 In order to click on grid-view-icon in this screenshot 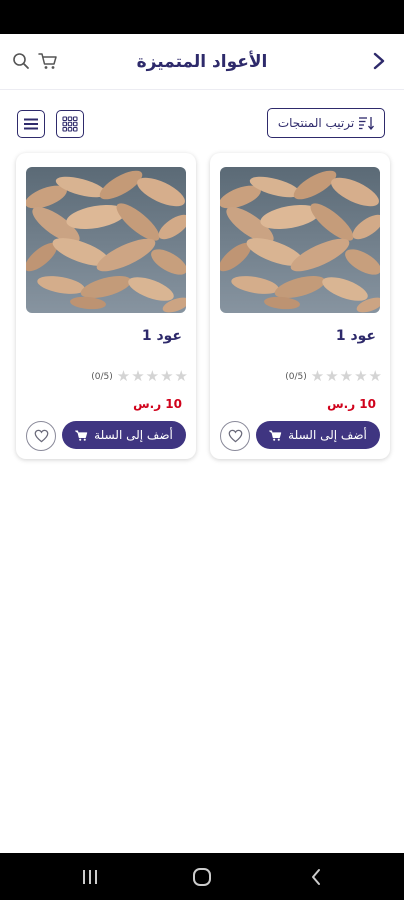, I will do `click(70, 124)`.